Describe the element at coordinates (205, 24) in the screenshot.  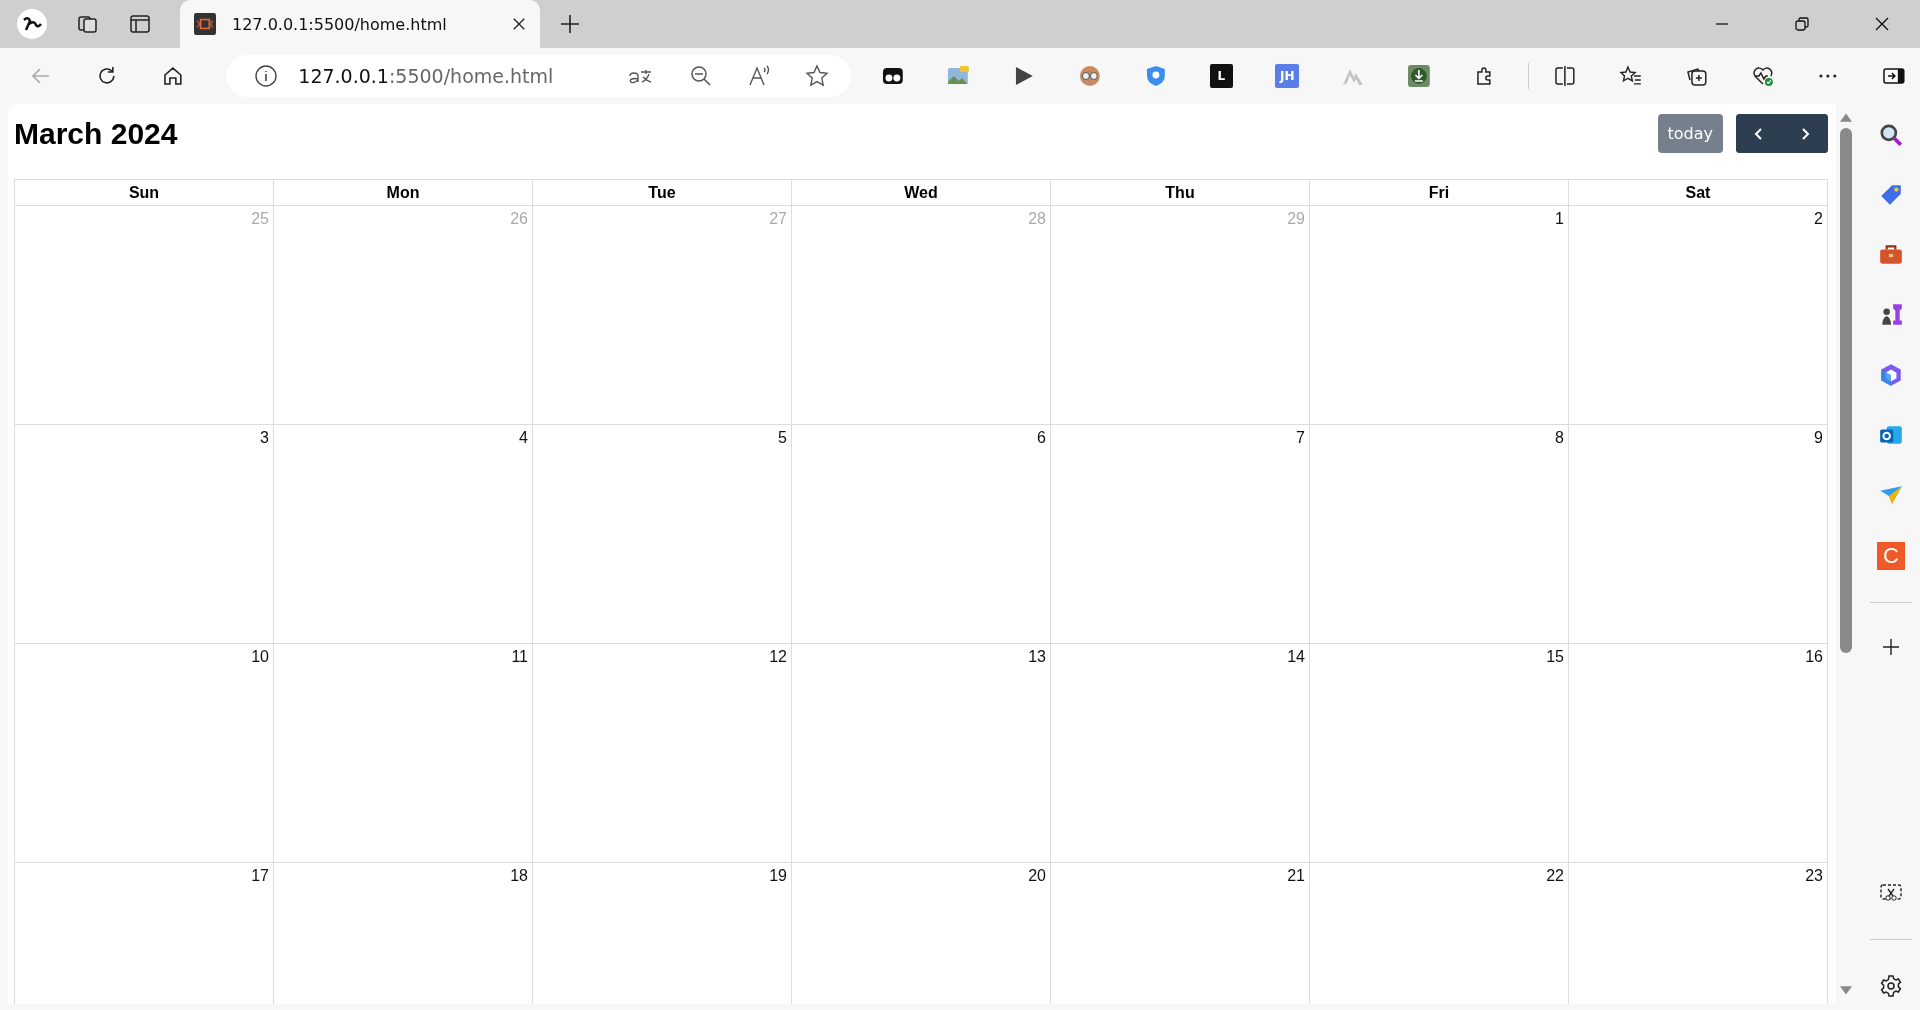
I see `site-favicon` at that location.